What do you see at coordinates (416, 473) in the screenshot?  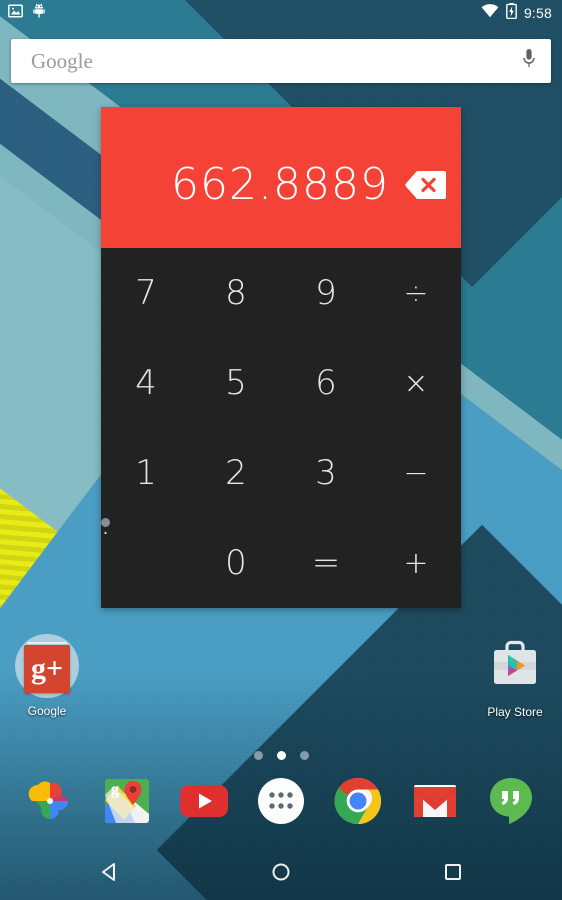 I see `calculator-key-operator-−: −` at bounding box center [416, 473].